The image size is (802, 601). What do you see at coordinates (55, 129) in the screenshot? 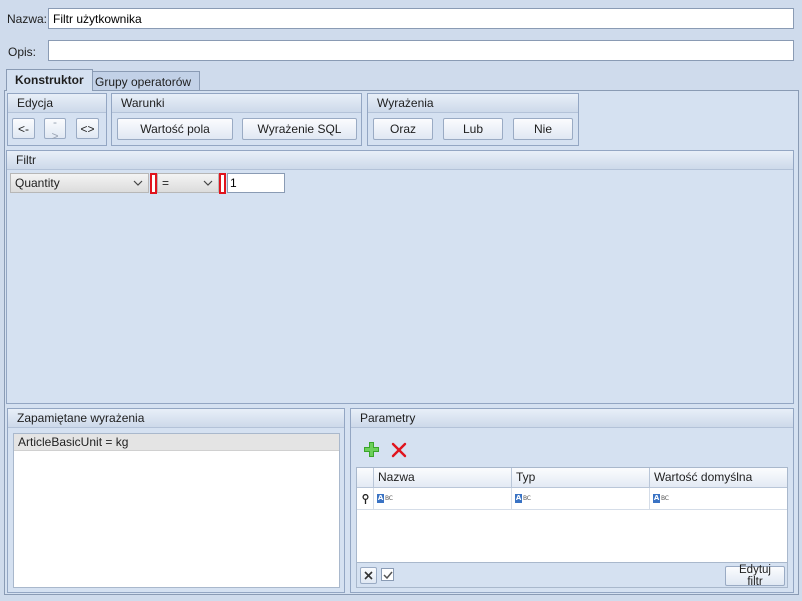
I see `move-right-button: ->` at bounding box center [55, 129].